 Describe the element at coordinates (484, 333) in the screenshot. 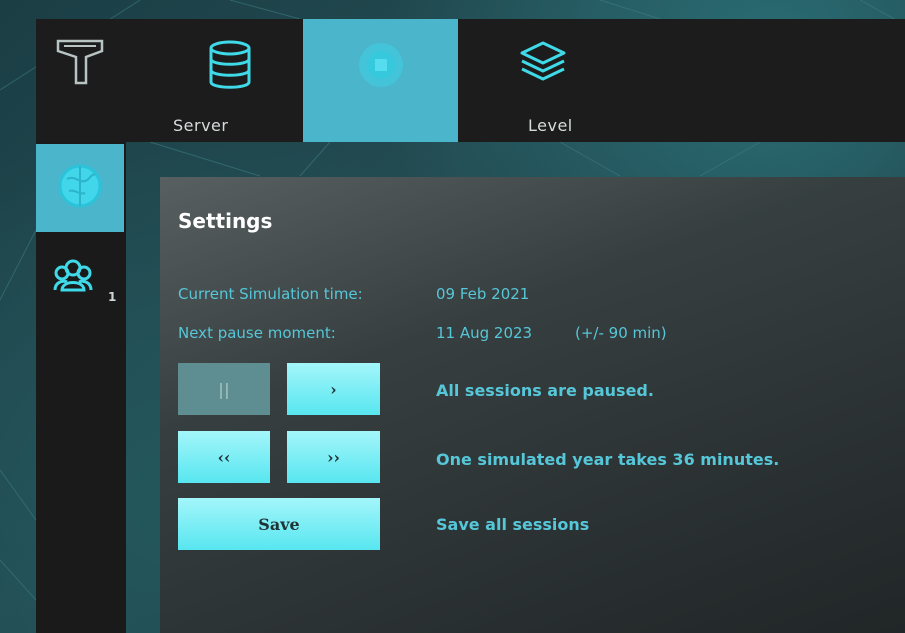

I see `next-pause-value: 11 Aug 2023` at that location.